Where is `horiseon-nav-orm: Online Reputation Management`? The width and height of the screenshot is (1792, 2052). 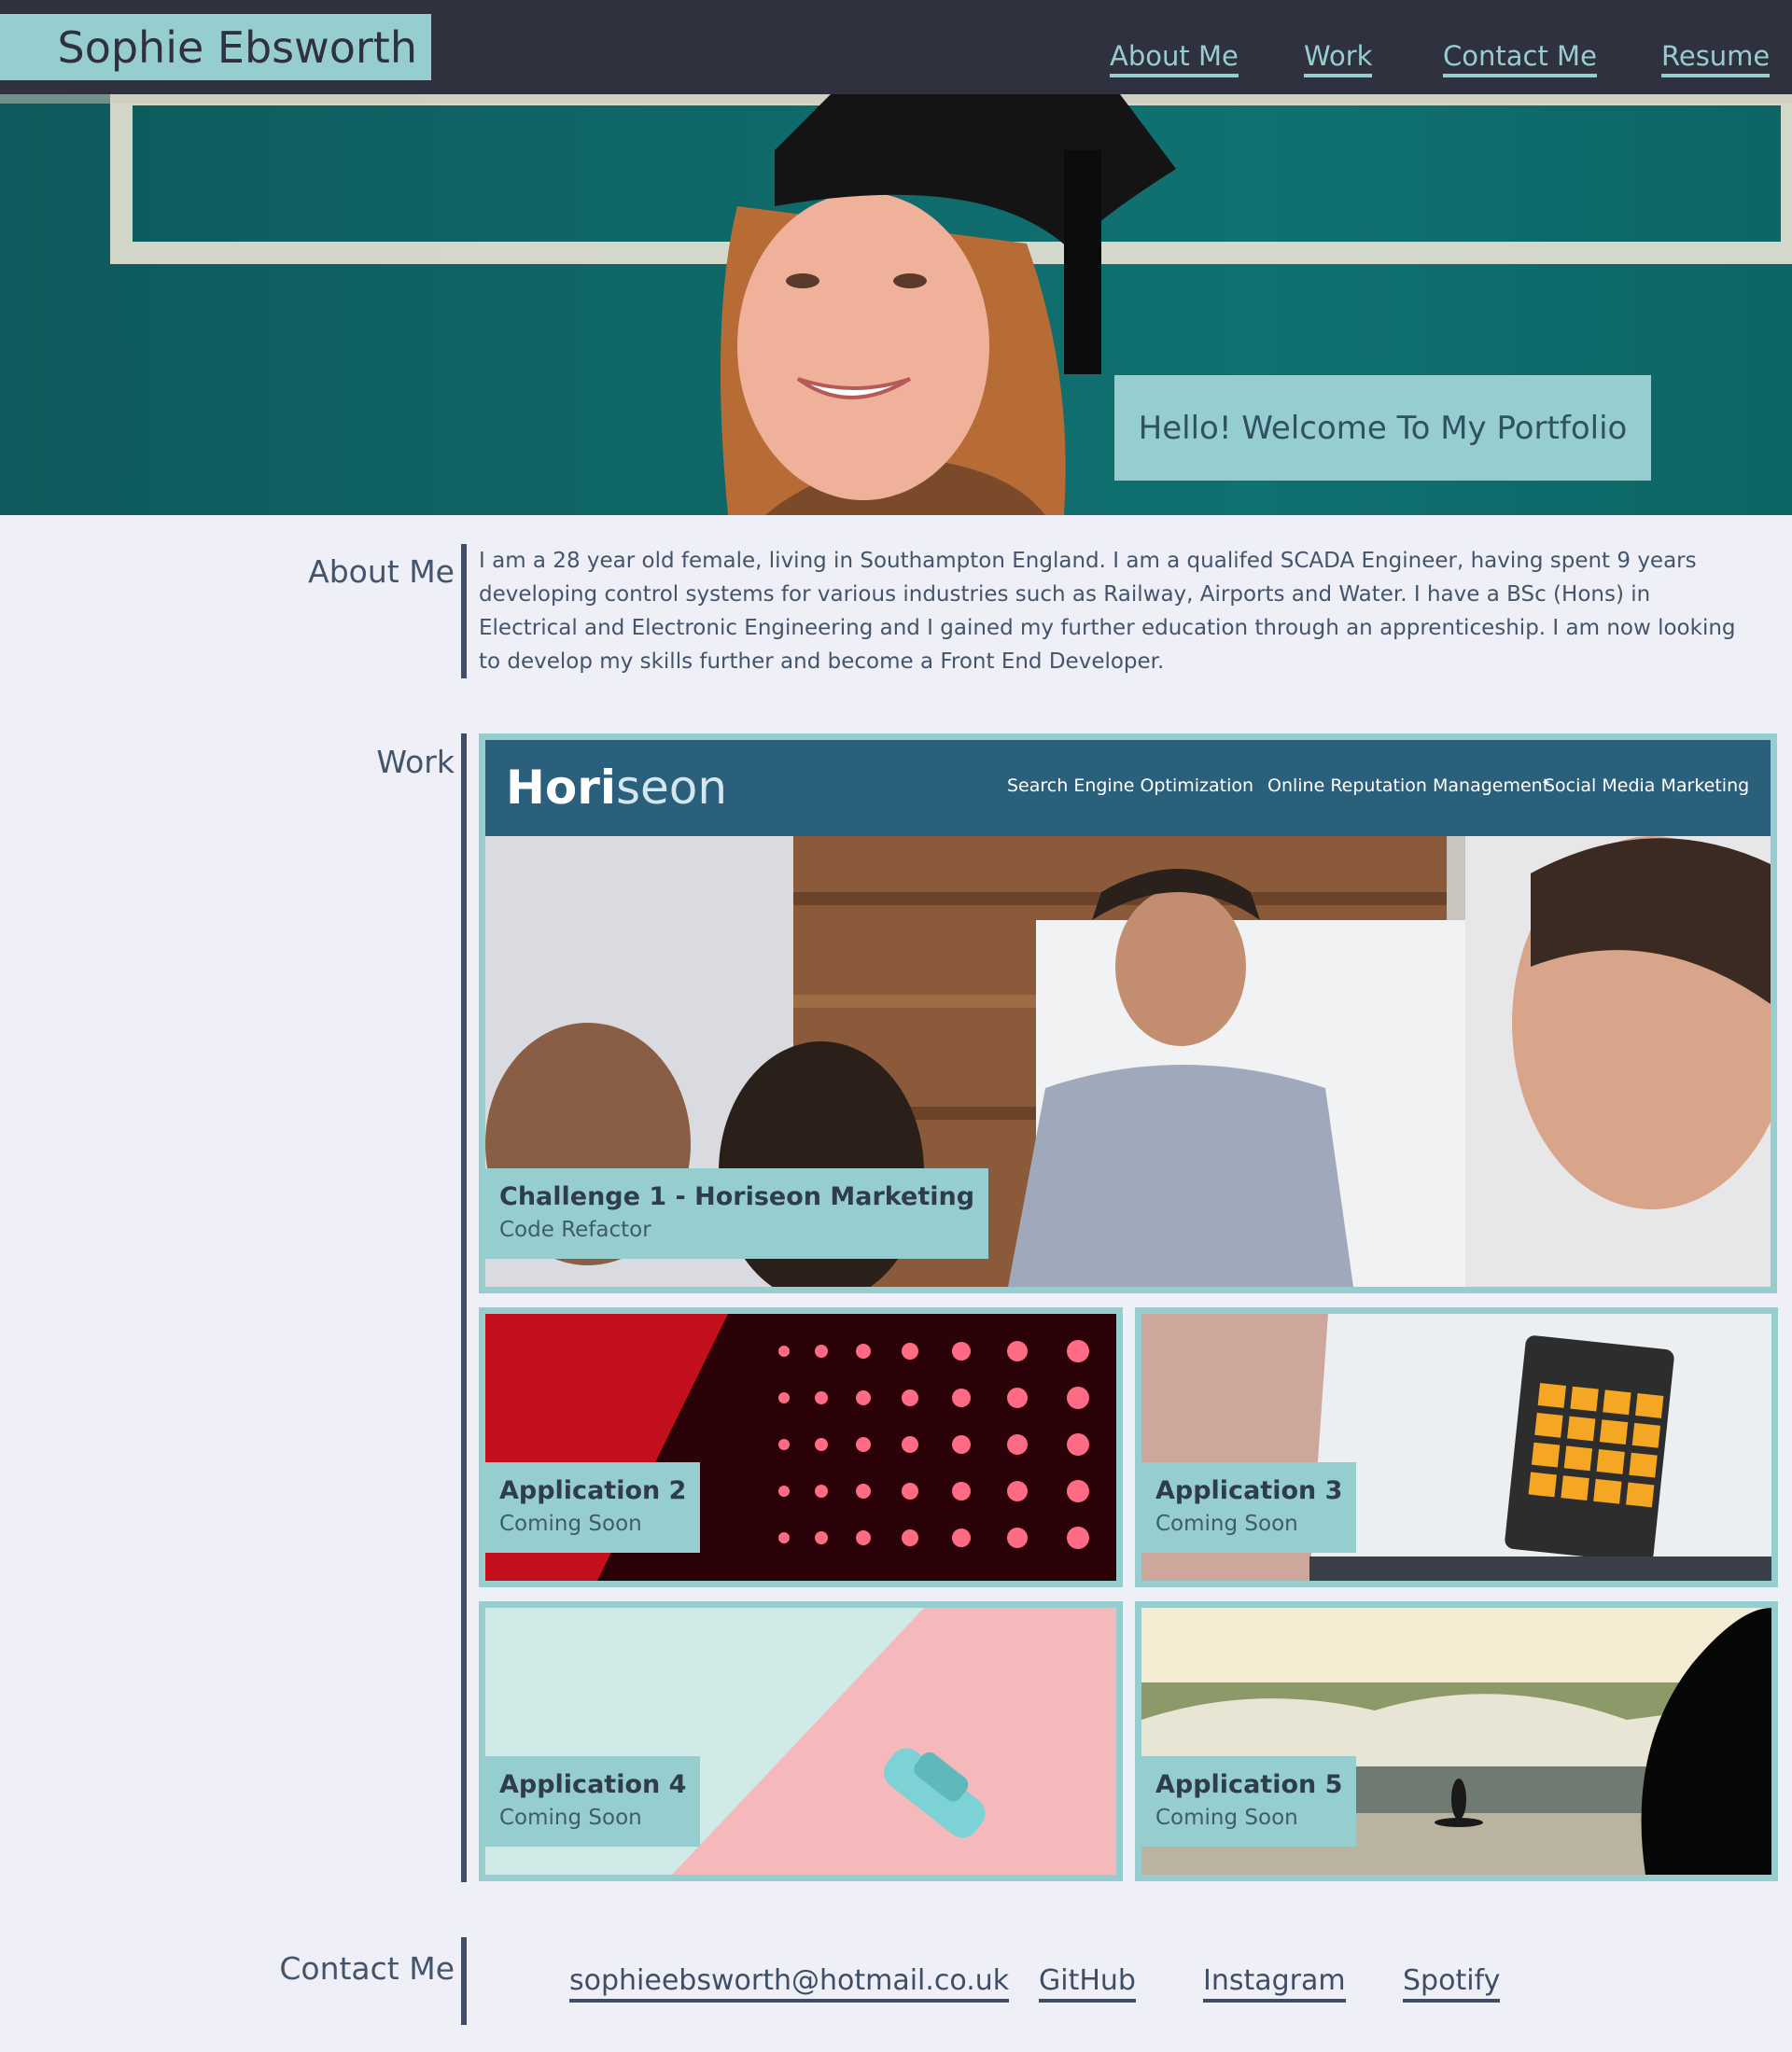 horiseon-nav-orm: Online Reputation Management is located at coordinates (1408, 785).